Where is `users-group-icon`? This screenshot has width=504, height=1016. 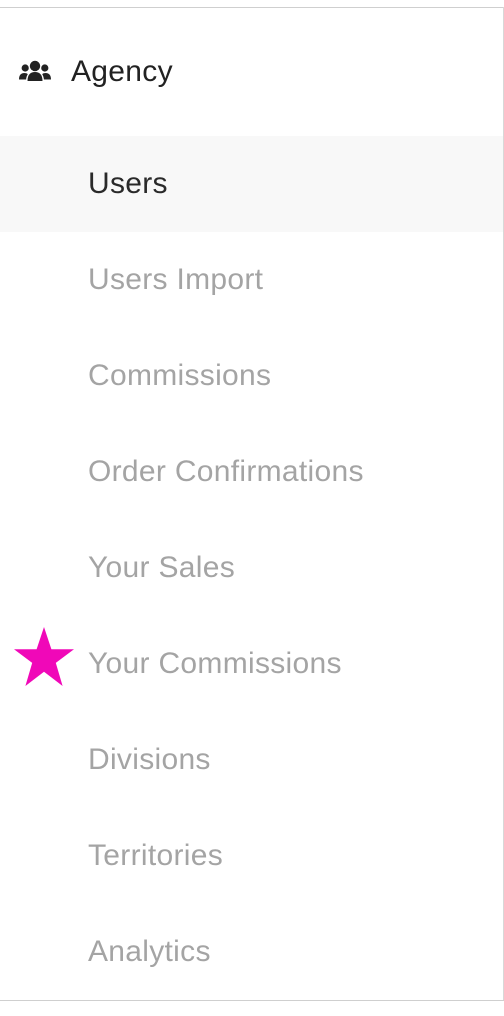
users-group-icon is located at coordinates (35, 72).